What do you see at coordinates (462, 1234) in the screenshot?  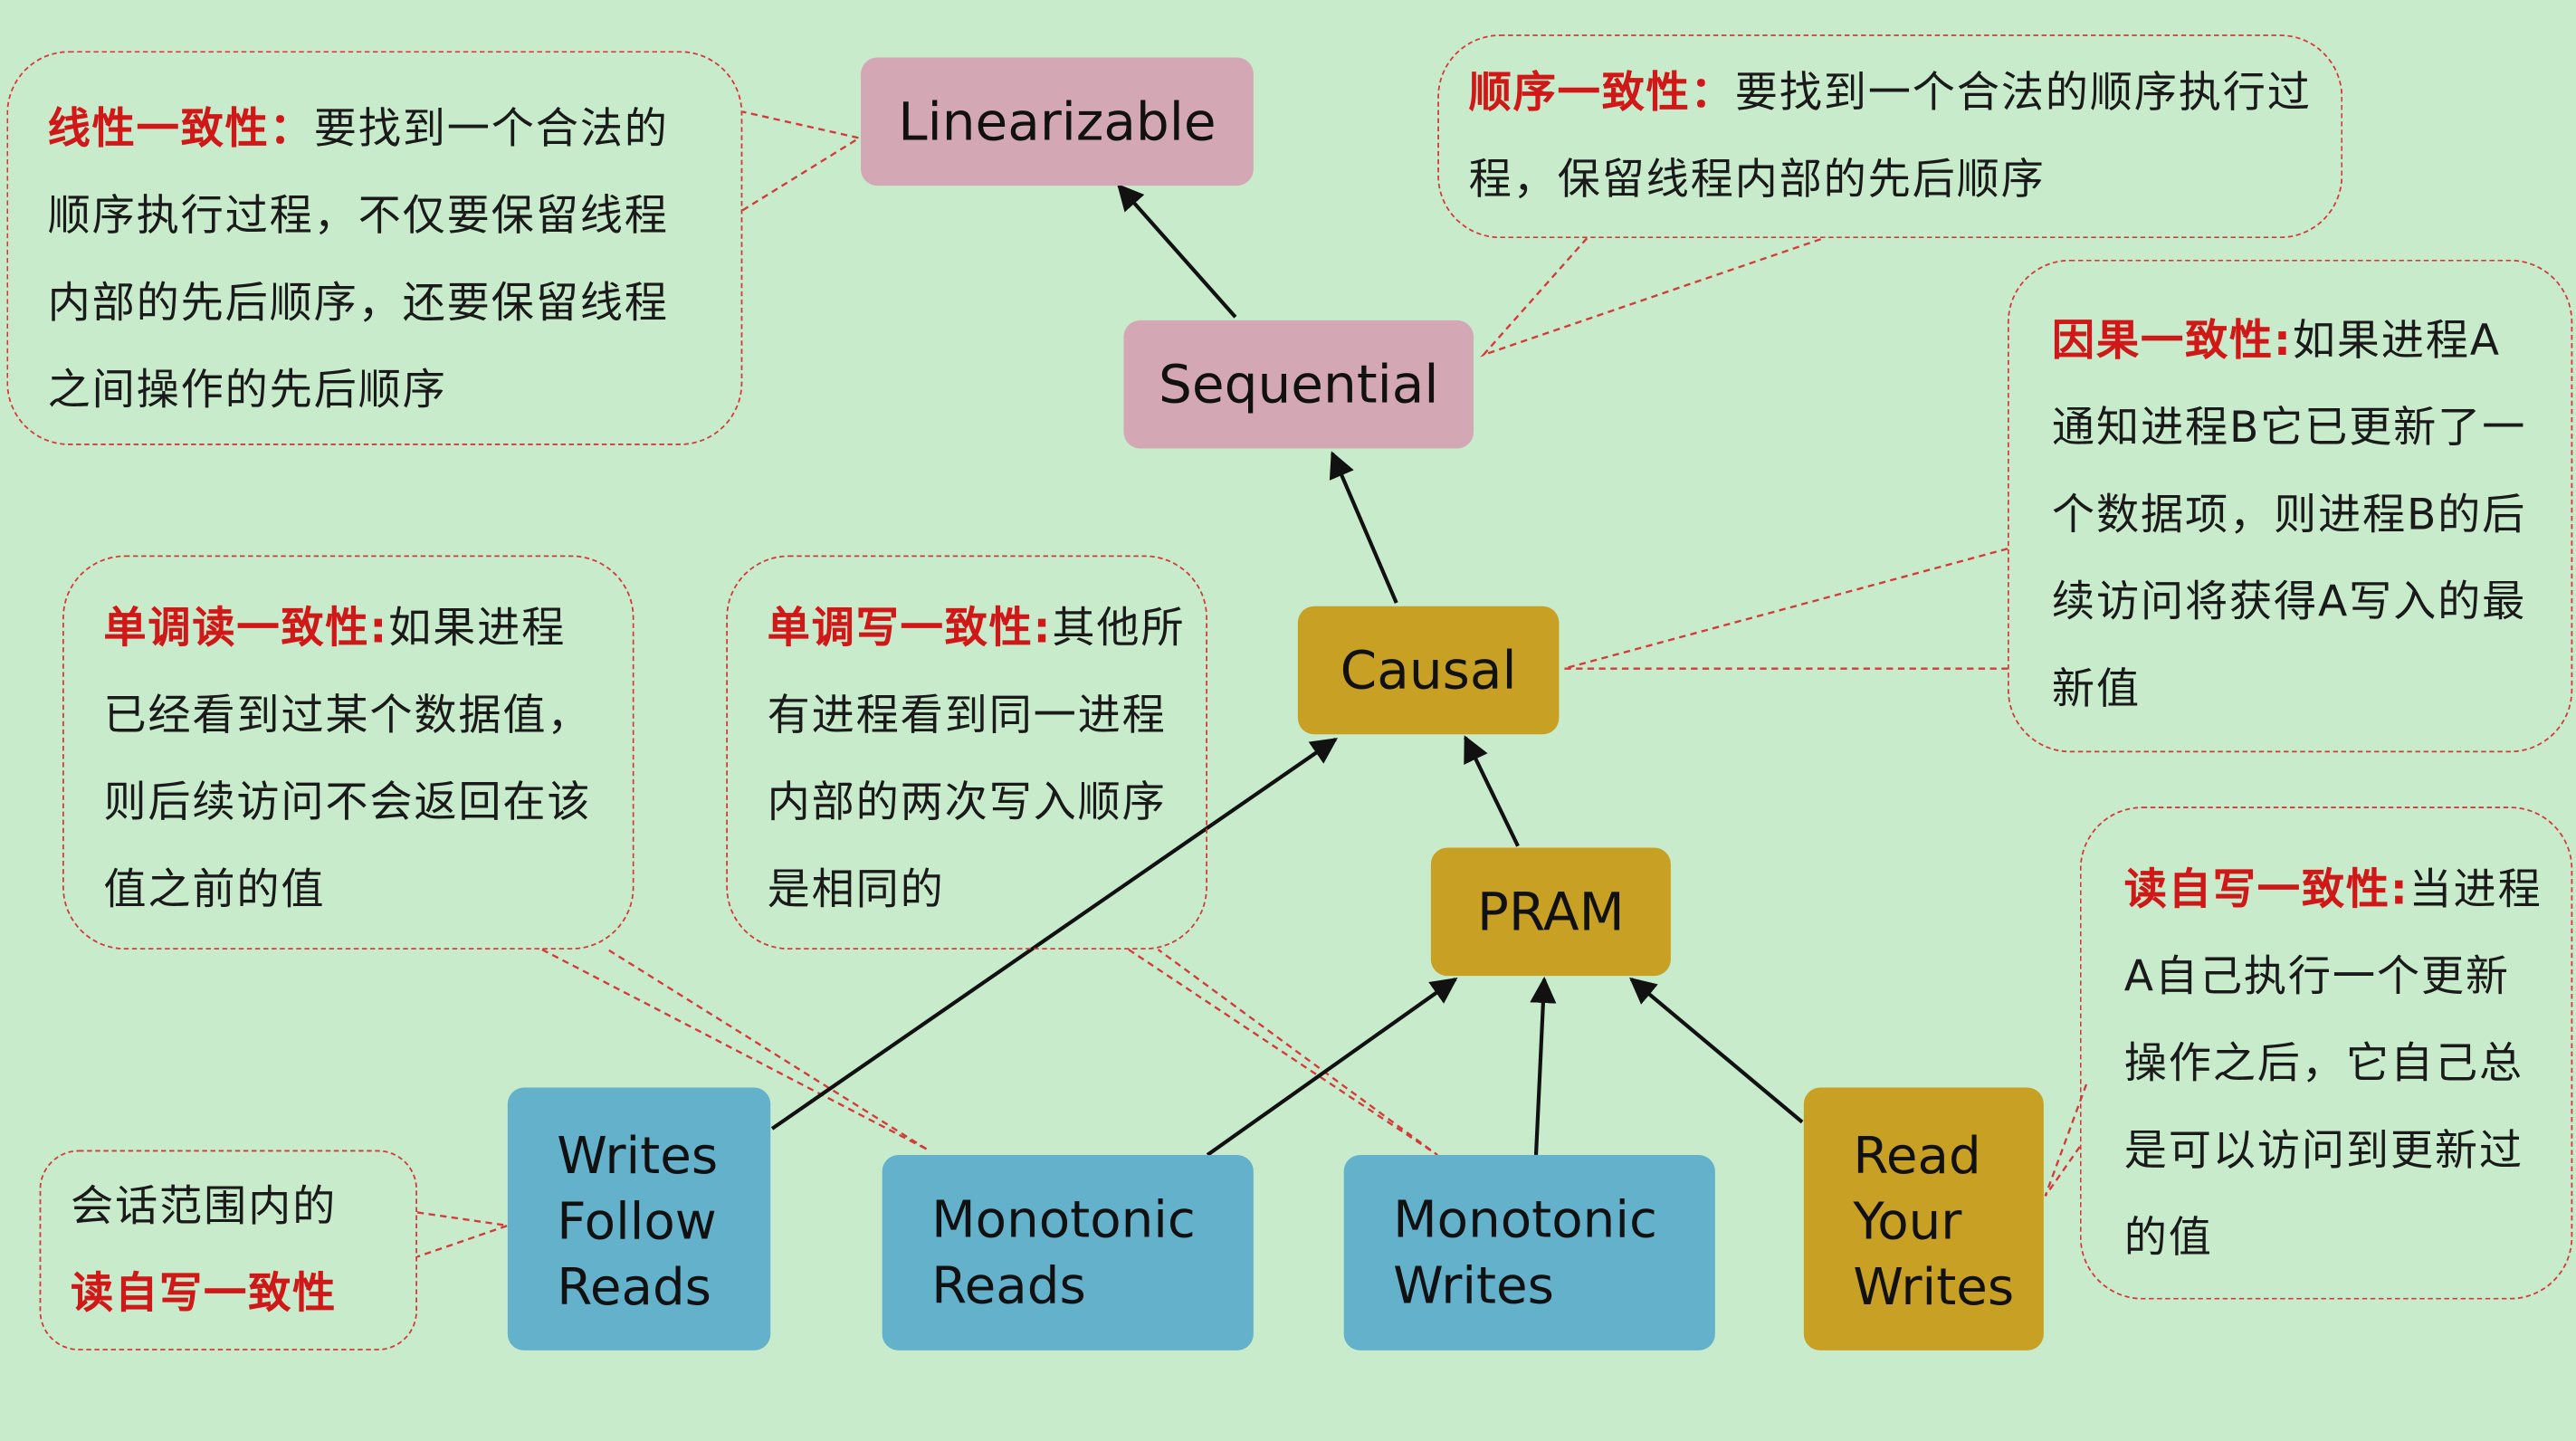 I see `callout-link-session` at bounding box center [462, 1234].